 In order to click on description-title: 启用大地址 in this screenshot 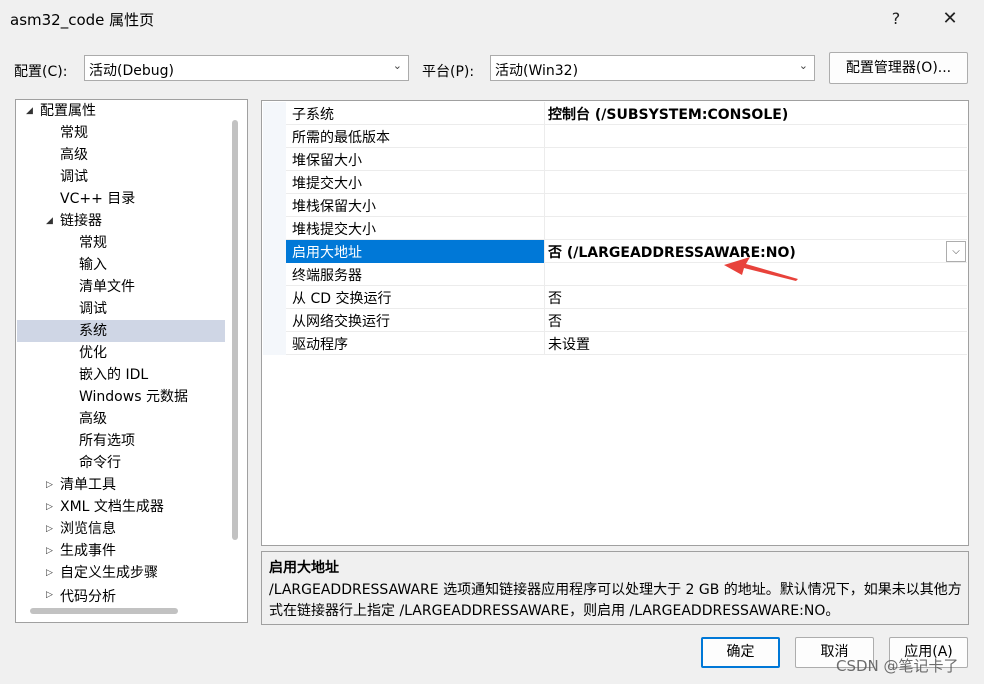, I will do `click(304, 568)`.